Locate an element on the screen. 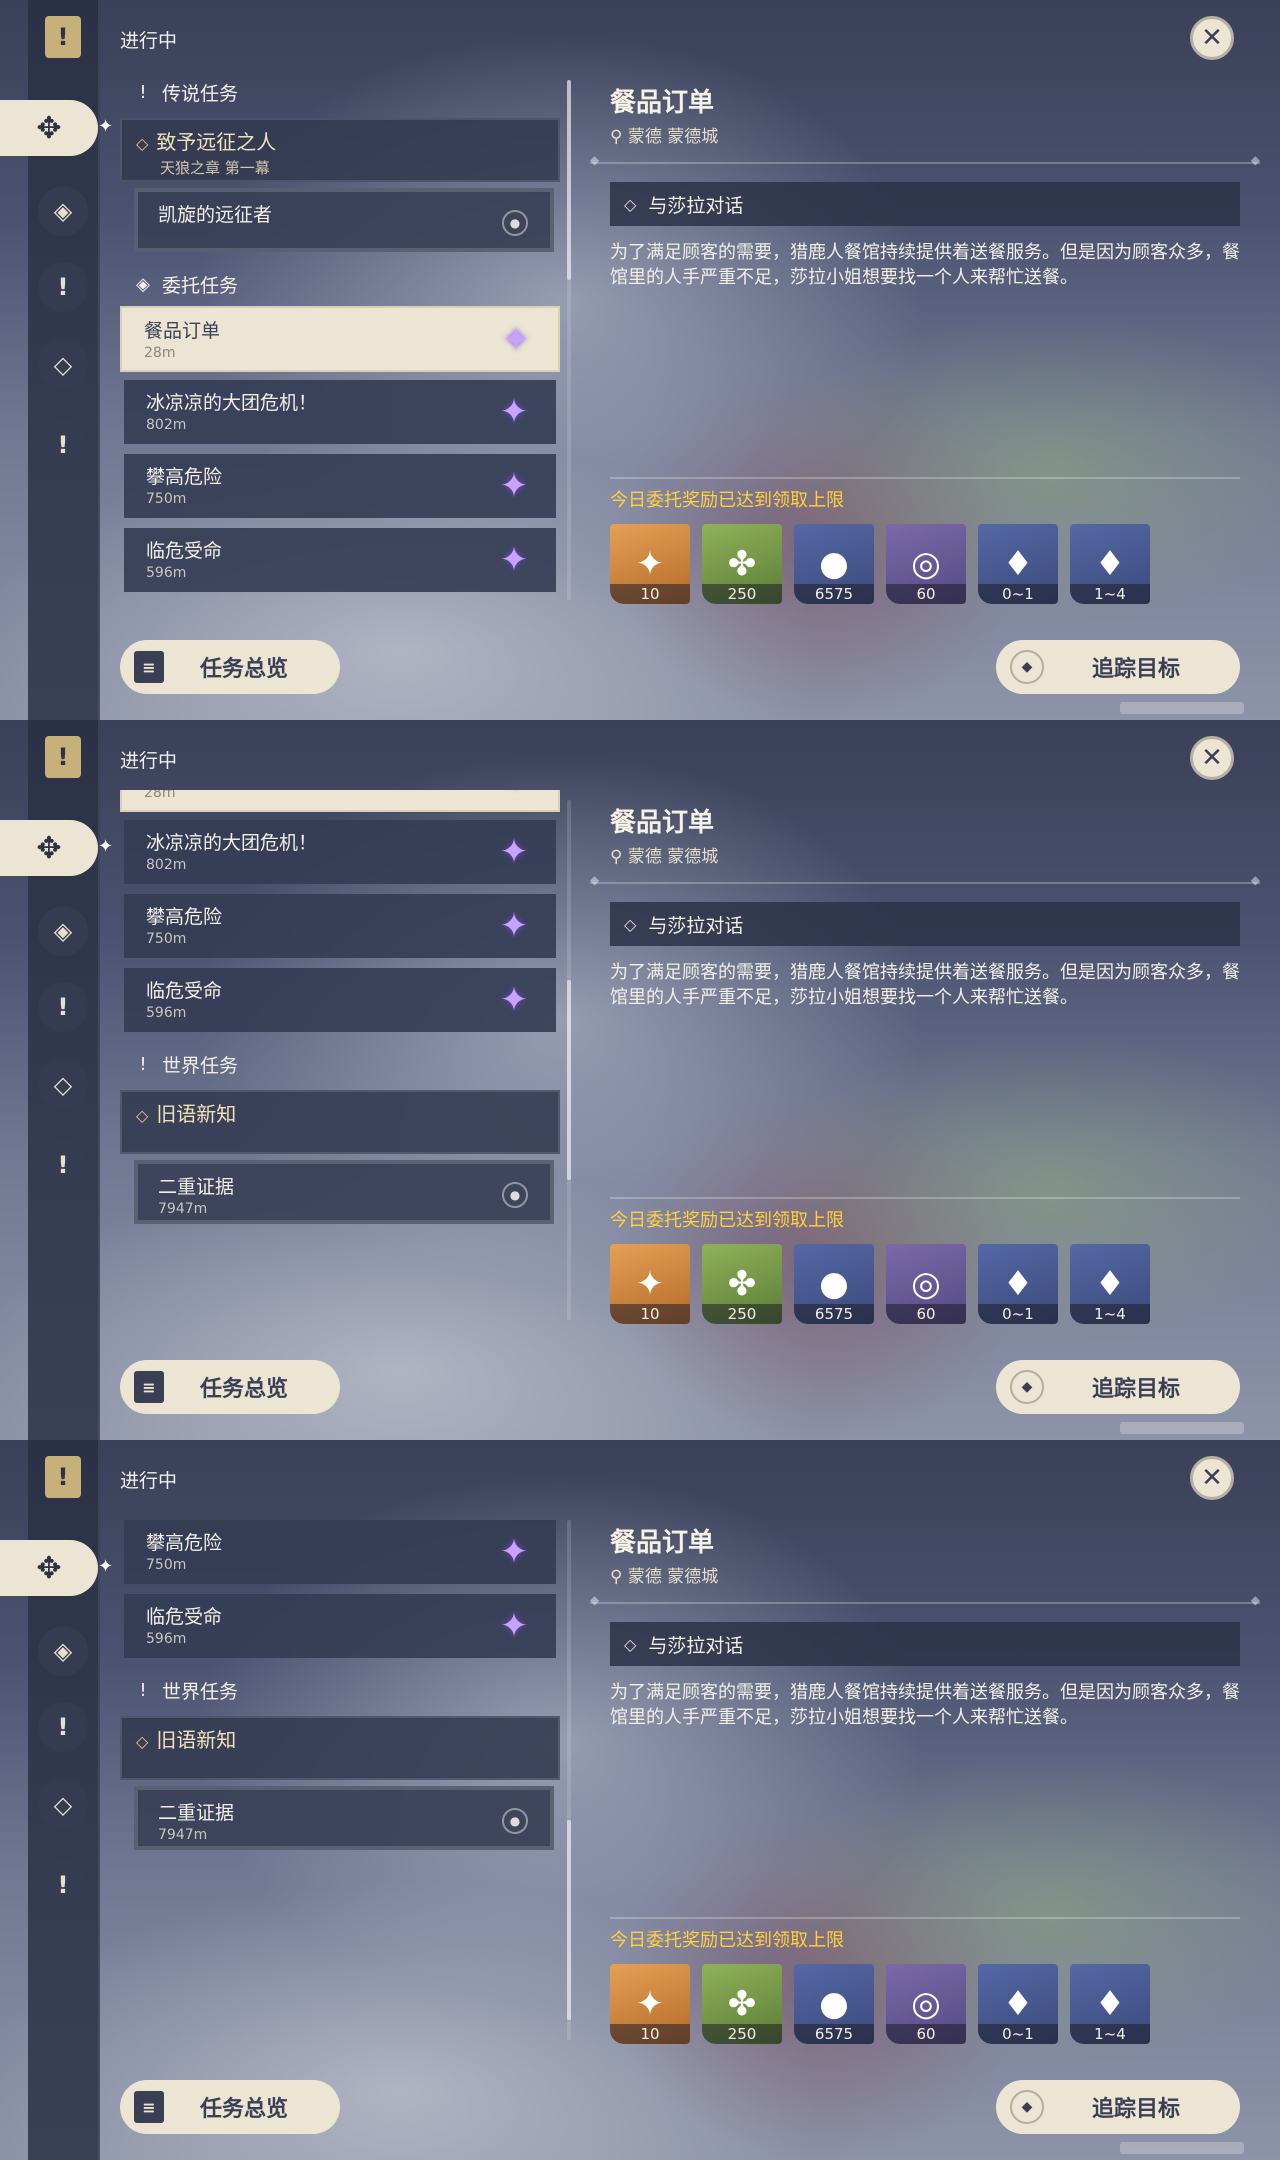  track-diamond-icon: ◆ is located at coordinates (1027, 2107).